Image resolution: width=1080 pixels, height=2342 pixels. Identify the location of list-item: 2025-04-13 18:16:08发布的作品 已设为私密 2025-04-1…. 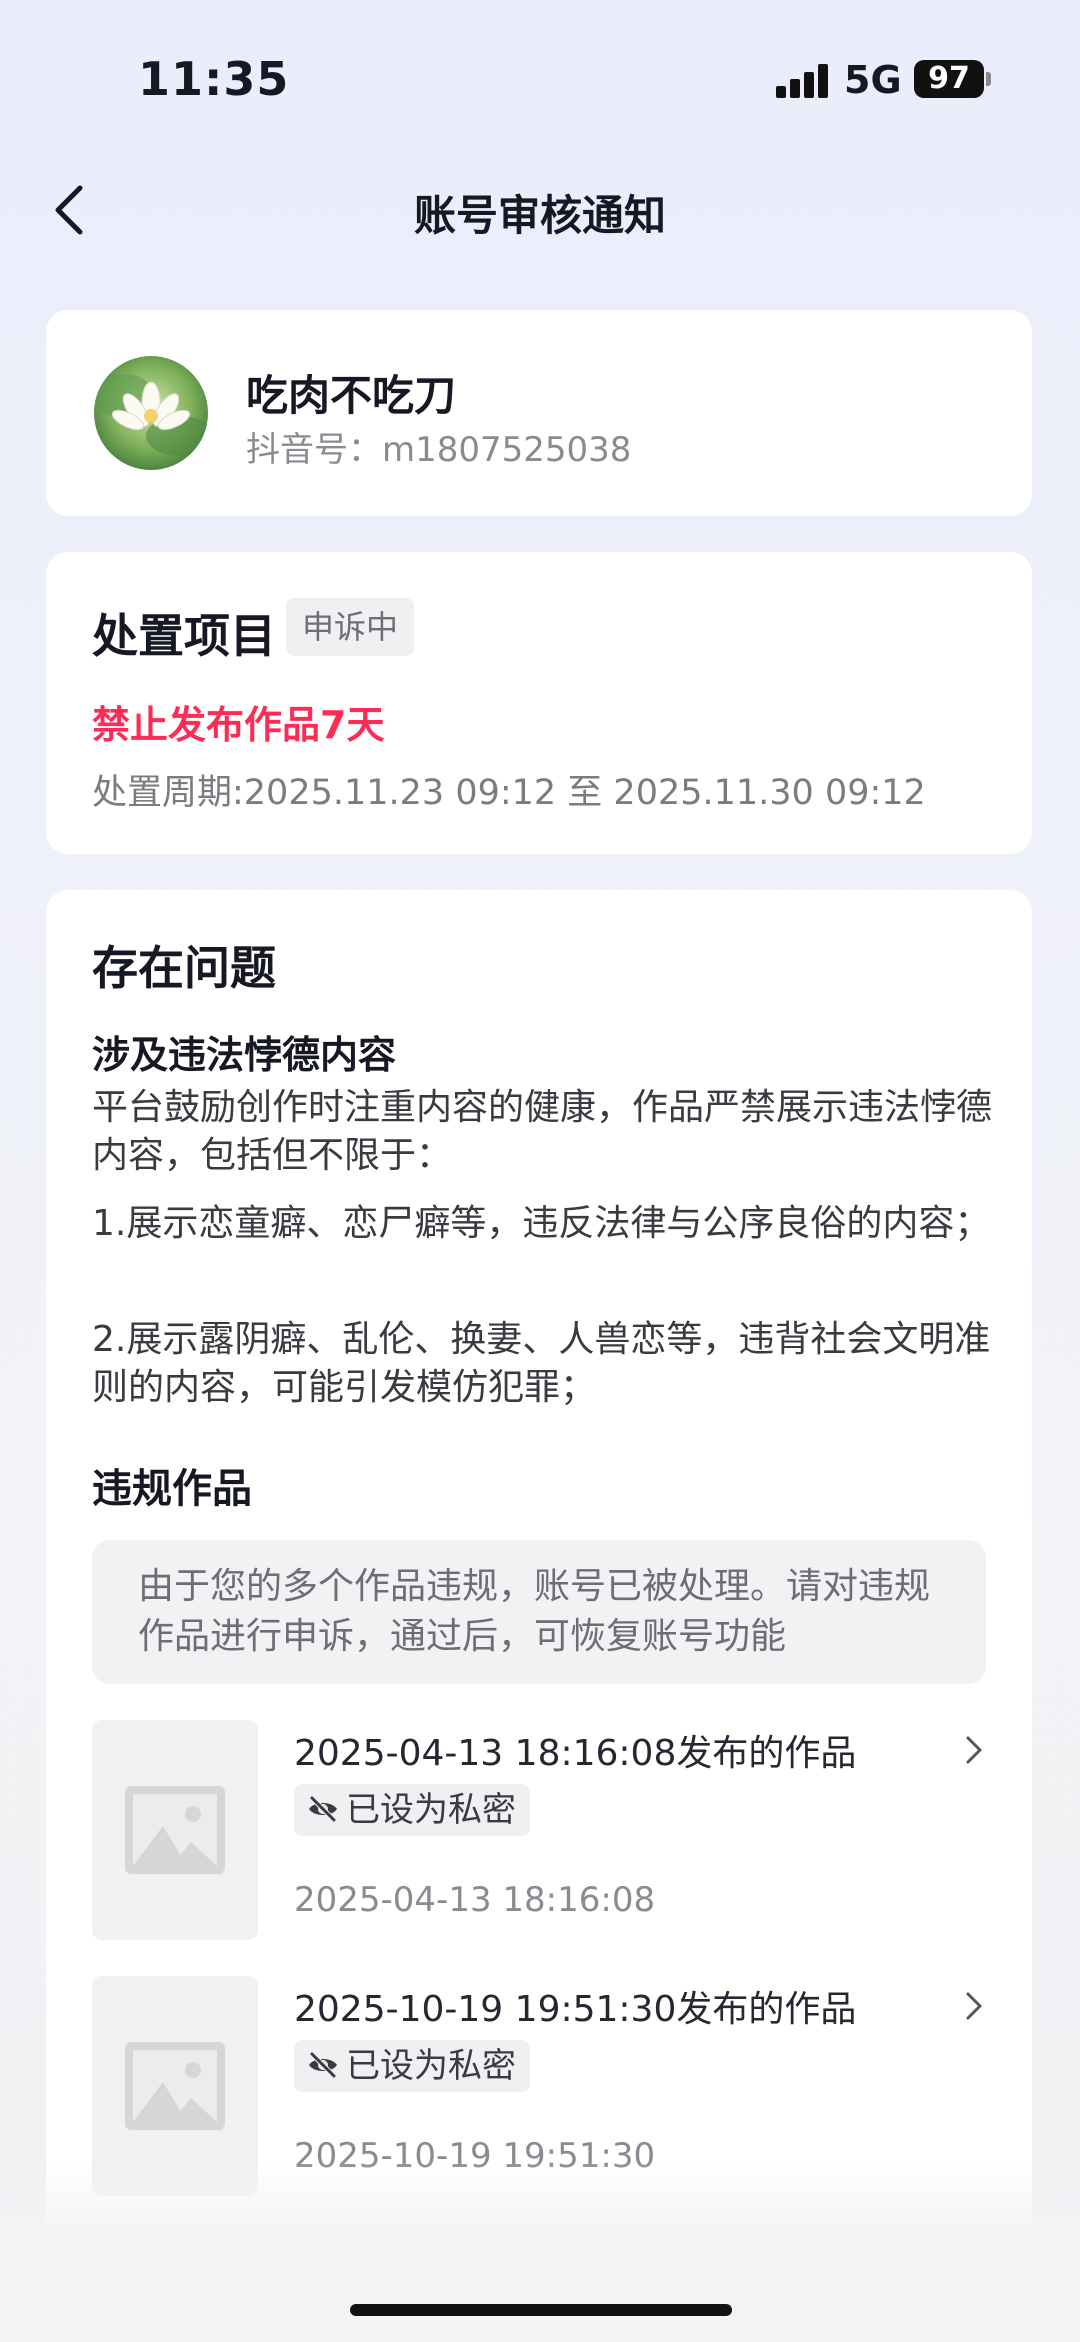
(539, 1830).